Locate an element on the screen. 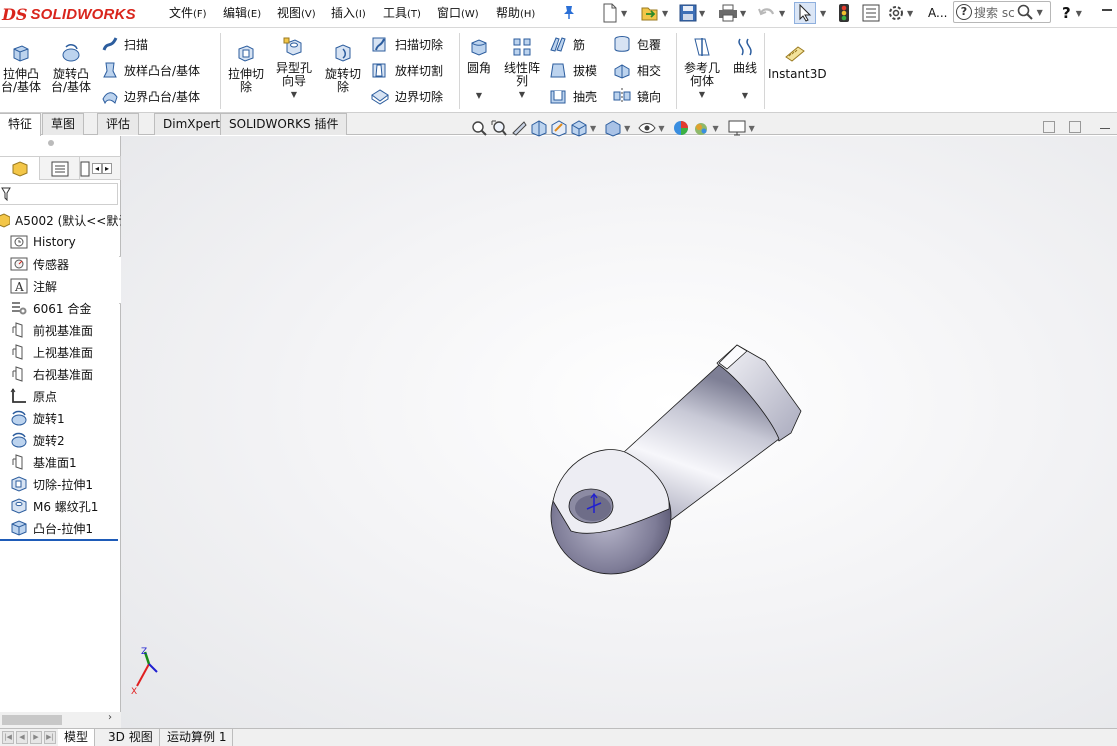 This screenshot has height=746, width=1117. view-orientation-button is located at coordinates (579, 128).